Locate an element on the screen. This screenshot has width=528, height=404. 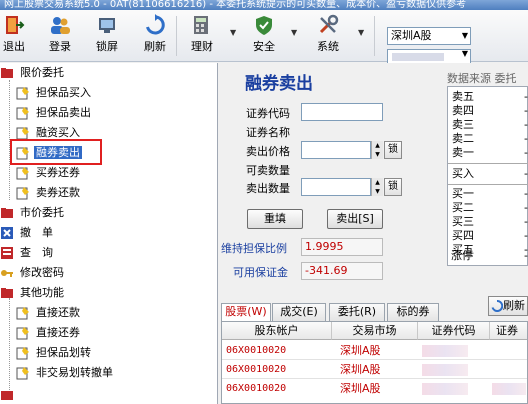
refresh-button: 刷新 is located at coordinates (155, 35).